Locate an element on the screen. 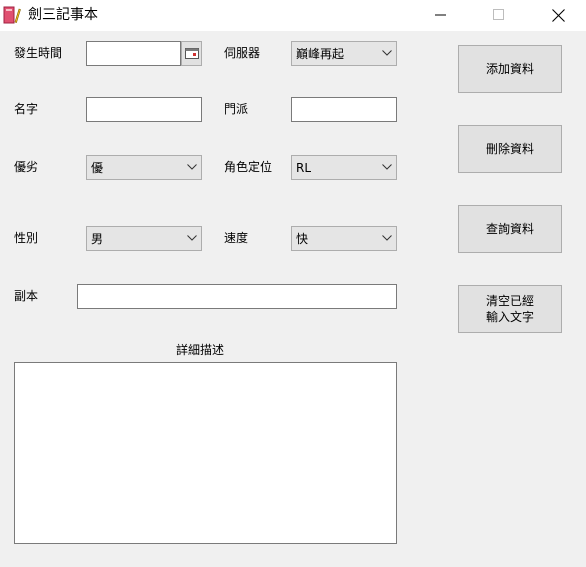 The height and width of the screenshot is (567, 586). clear-input-button: 清空已經 輸入文字 is located at coordinates (510, 309).